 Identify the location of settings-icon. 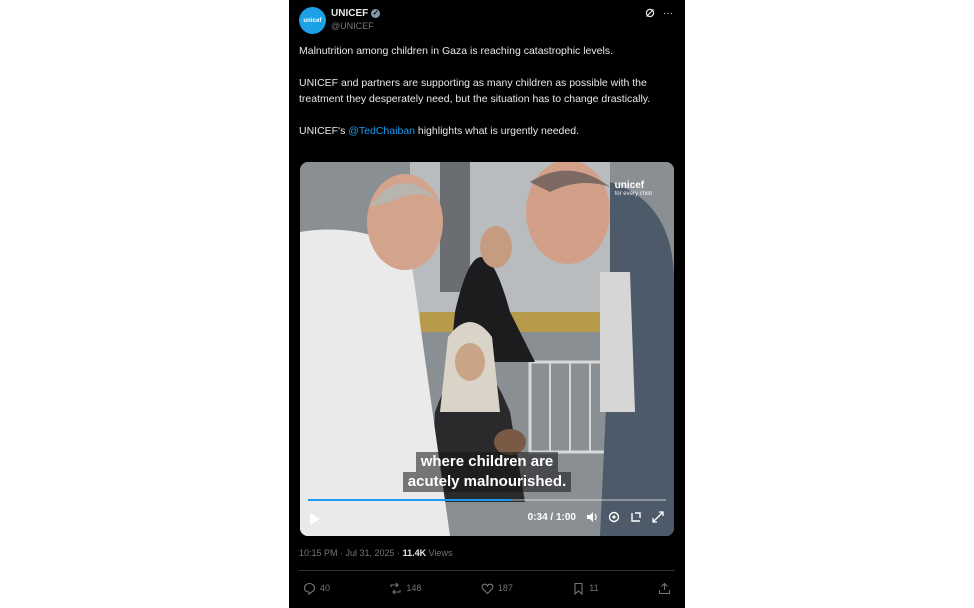
(614, 517).